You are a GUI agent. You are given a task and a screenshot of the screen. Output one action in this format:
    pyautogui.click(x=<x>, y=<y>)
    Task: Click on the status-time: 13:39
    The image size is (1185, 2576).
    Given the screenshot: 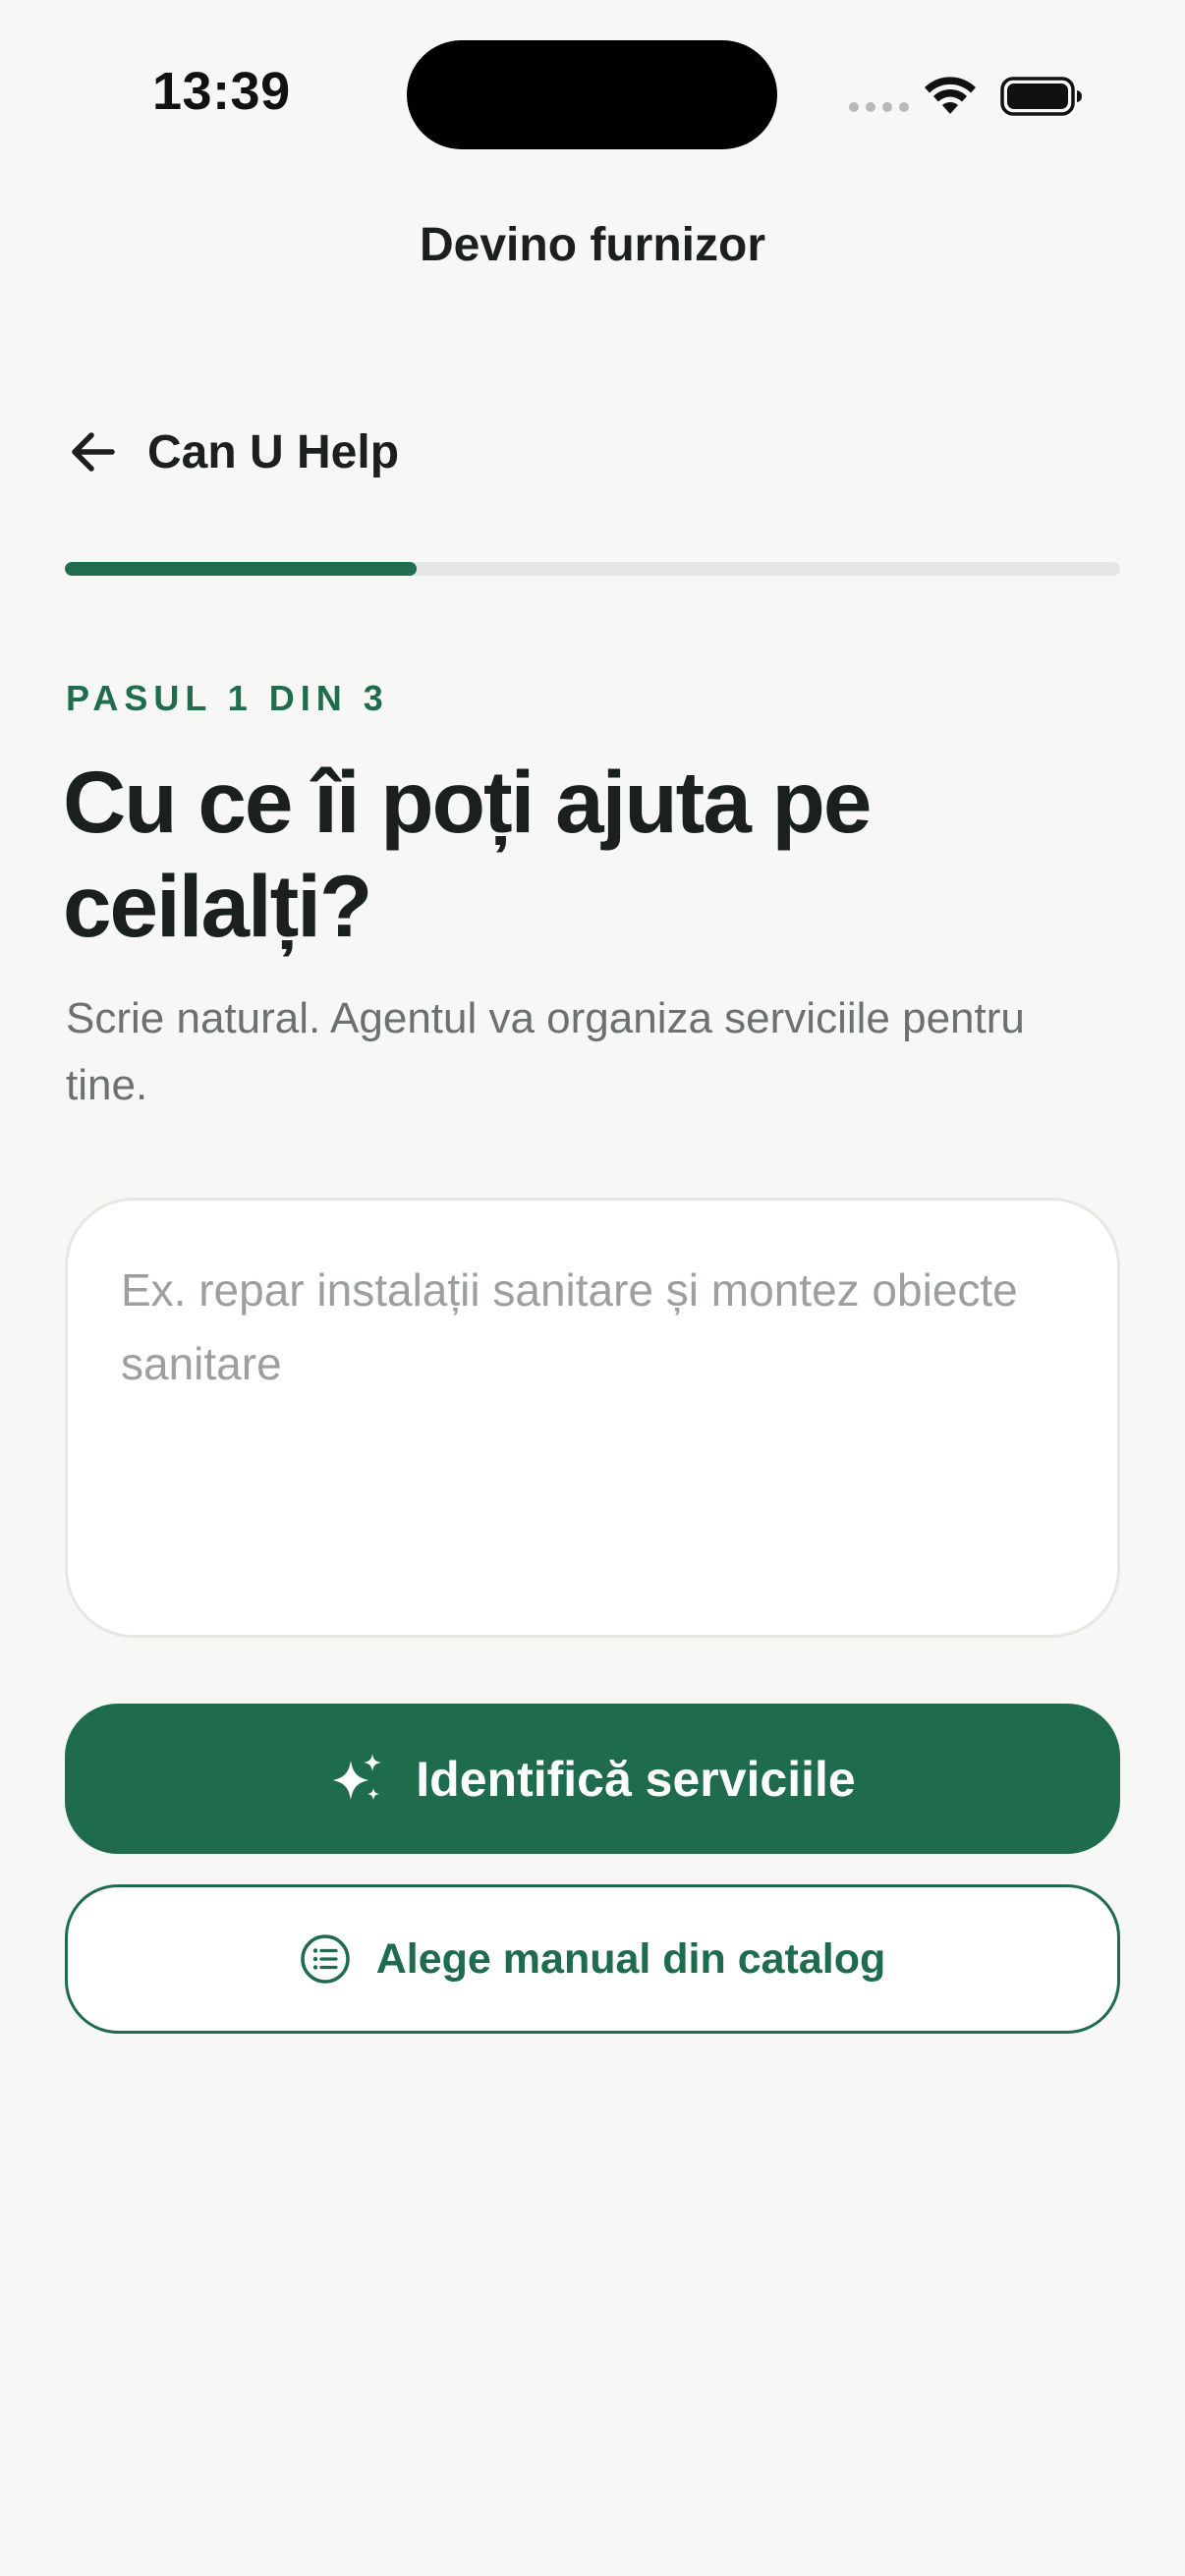 What is the action you would take?
    pyautogui.click(x=222, y=91)
    